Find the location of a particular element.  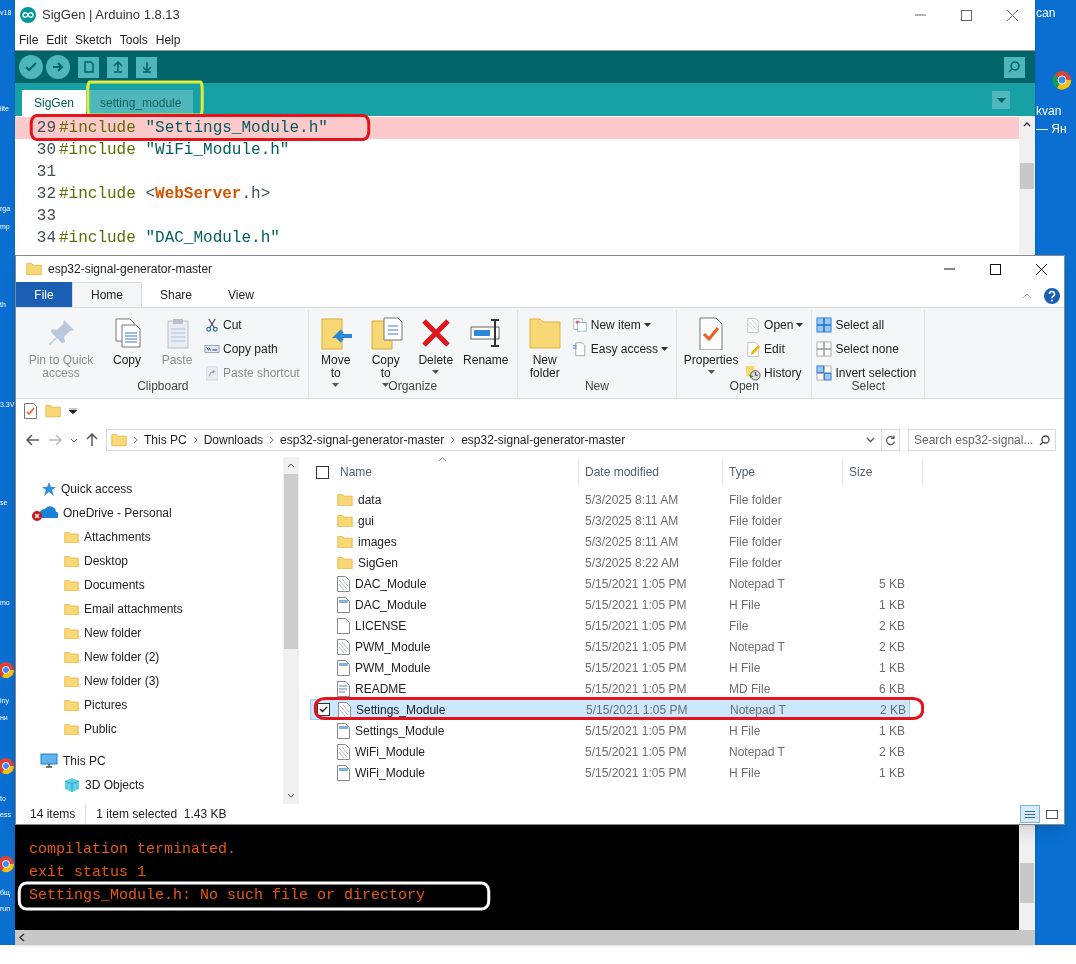

ribbon-tab: Share is located at coordinates (176, 294).